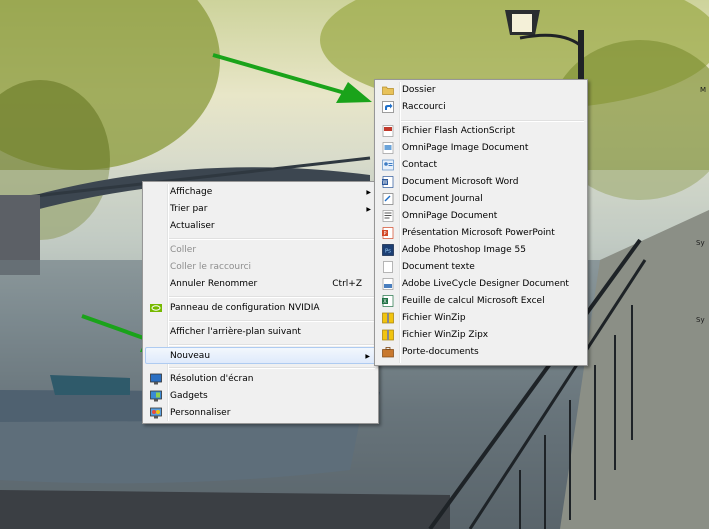  I want to click on submenu-item-omnipage-document: OmniPage Document, so click(481, 216).